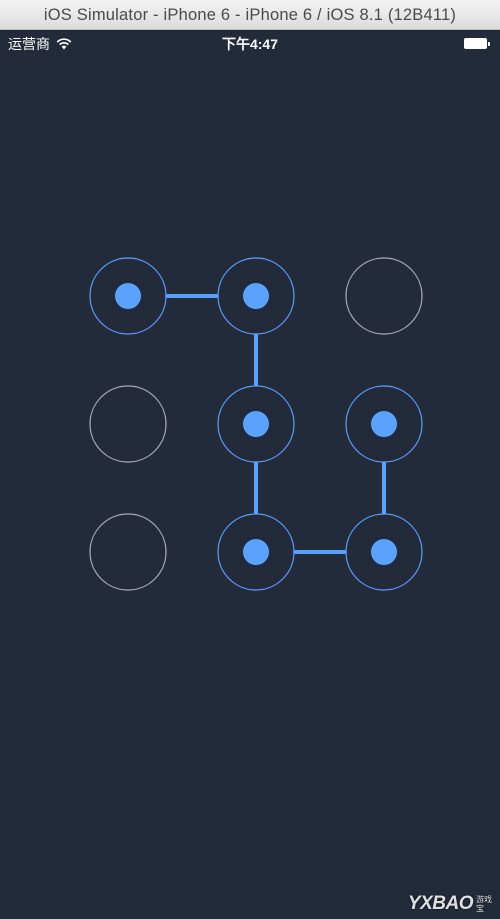 The height and width of the screenshot is (919, 500). What do you see at coordinates (440, 903) in the screenshot?
I see `watermark-text: YXBAO` at bounding box center [440, 903].